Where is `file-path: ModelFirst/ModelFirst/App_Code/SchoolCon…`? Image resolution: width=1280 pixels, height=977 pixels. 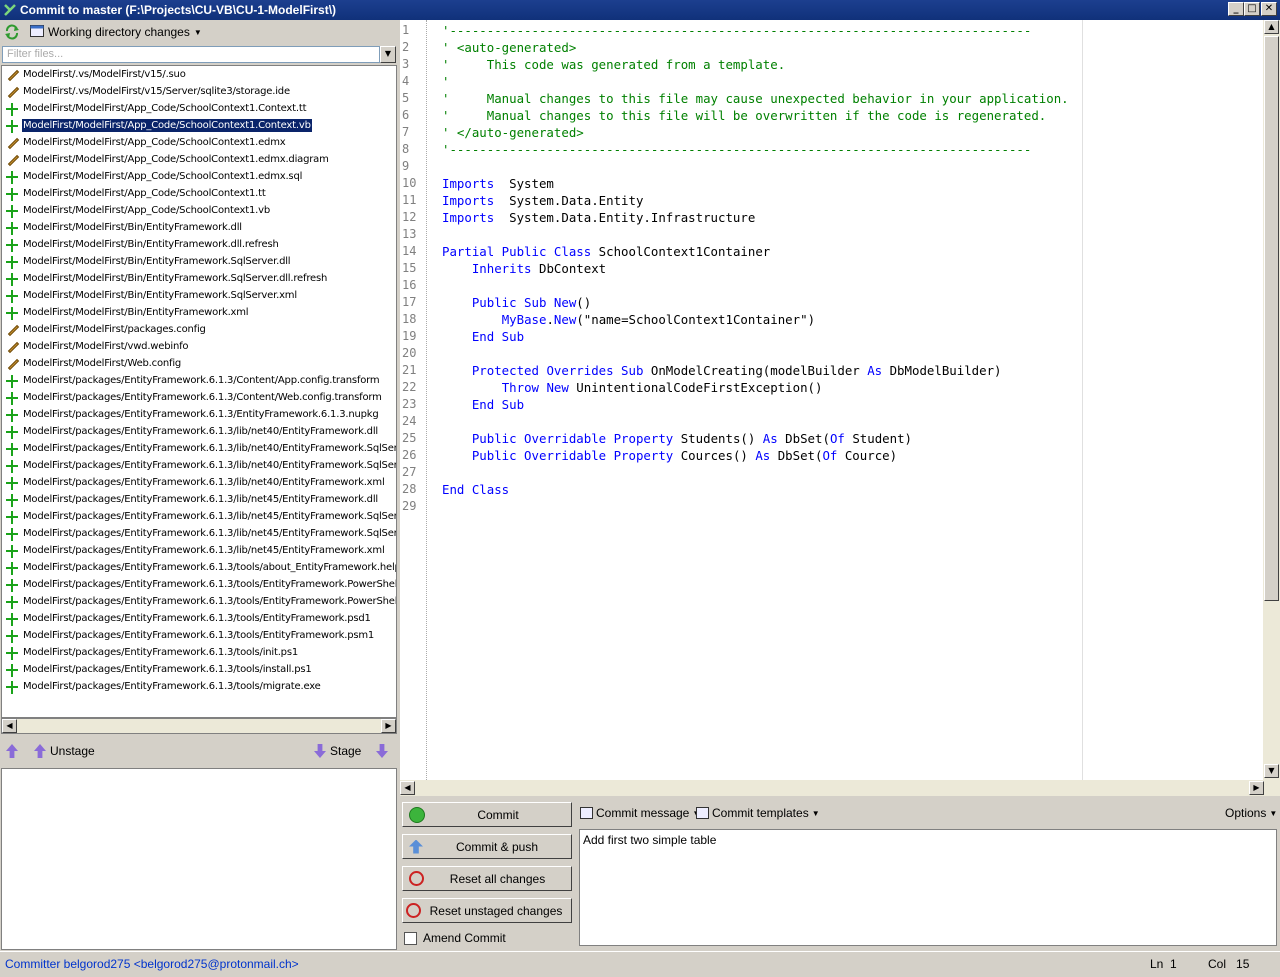
file-path: ModelFirst/ModelFirst/App_Code/SchoolCon… is located at coordinates (167, 125).